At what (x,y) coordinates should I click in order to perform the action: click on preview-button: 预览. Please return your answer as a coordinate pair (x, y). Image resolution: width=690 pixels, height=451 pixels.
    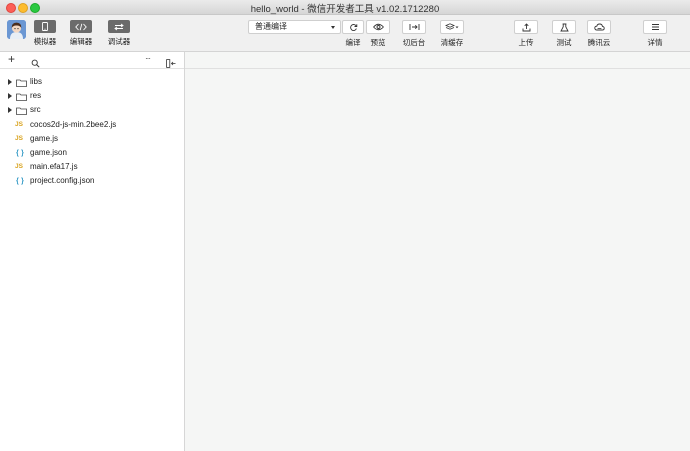
    Looking at the image, I should click on (378, 34).